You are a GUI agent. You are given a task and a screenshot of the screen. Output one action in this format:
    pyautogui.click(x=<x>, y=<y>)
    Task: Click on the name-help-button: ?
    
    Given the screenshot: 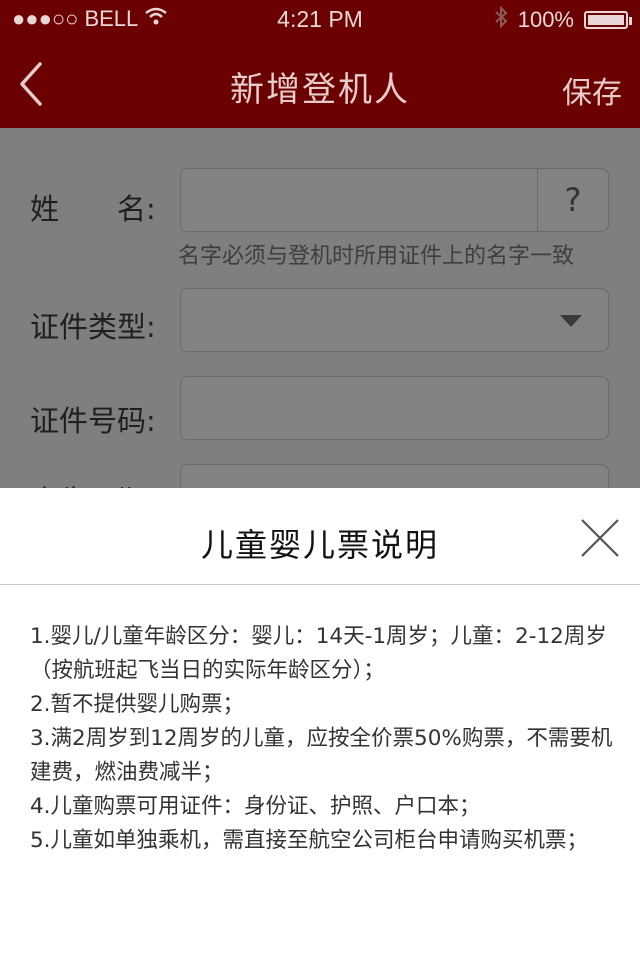 What is the action you would take?
    pyautogui.click(x=572, y=200)
    